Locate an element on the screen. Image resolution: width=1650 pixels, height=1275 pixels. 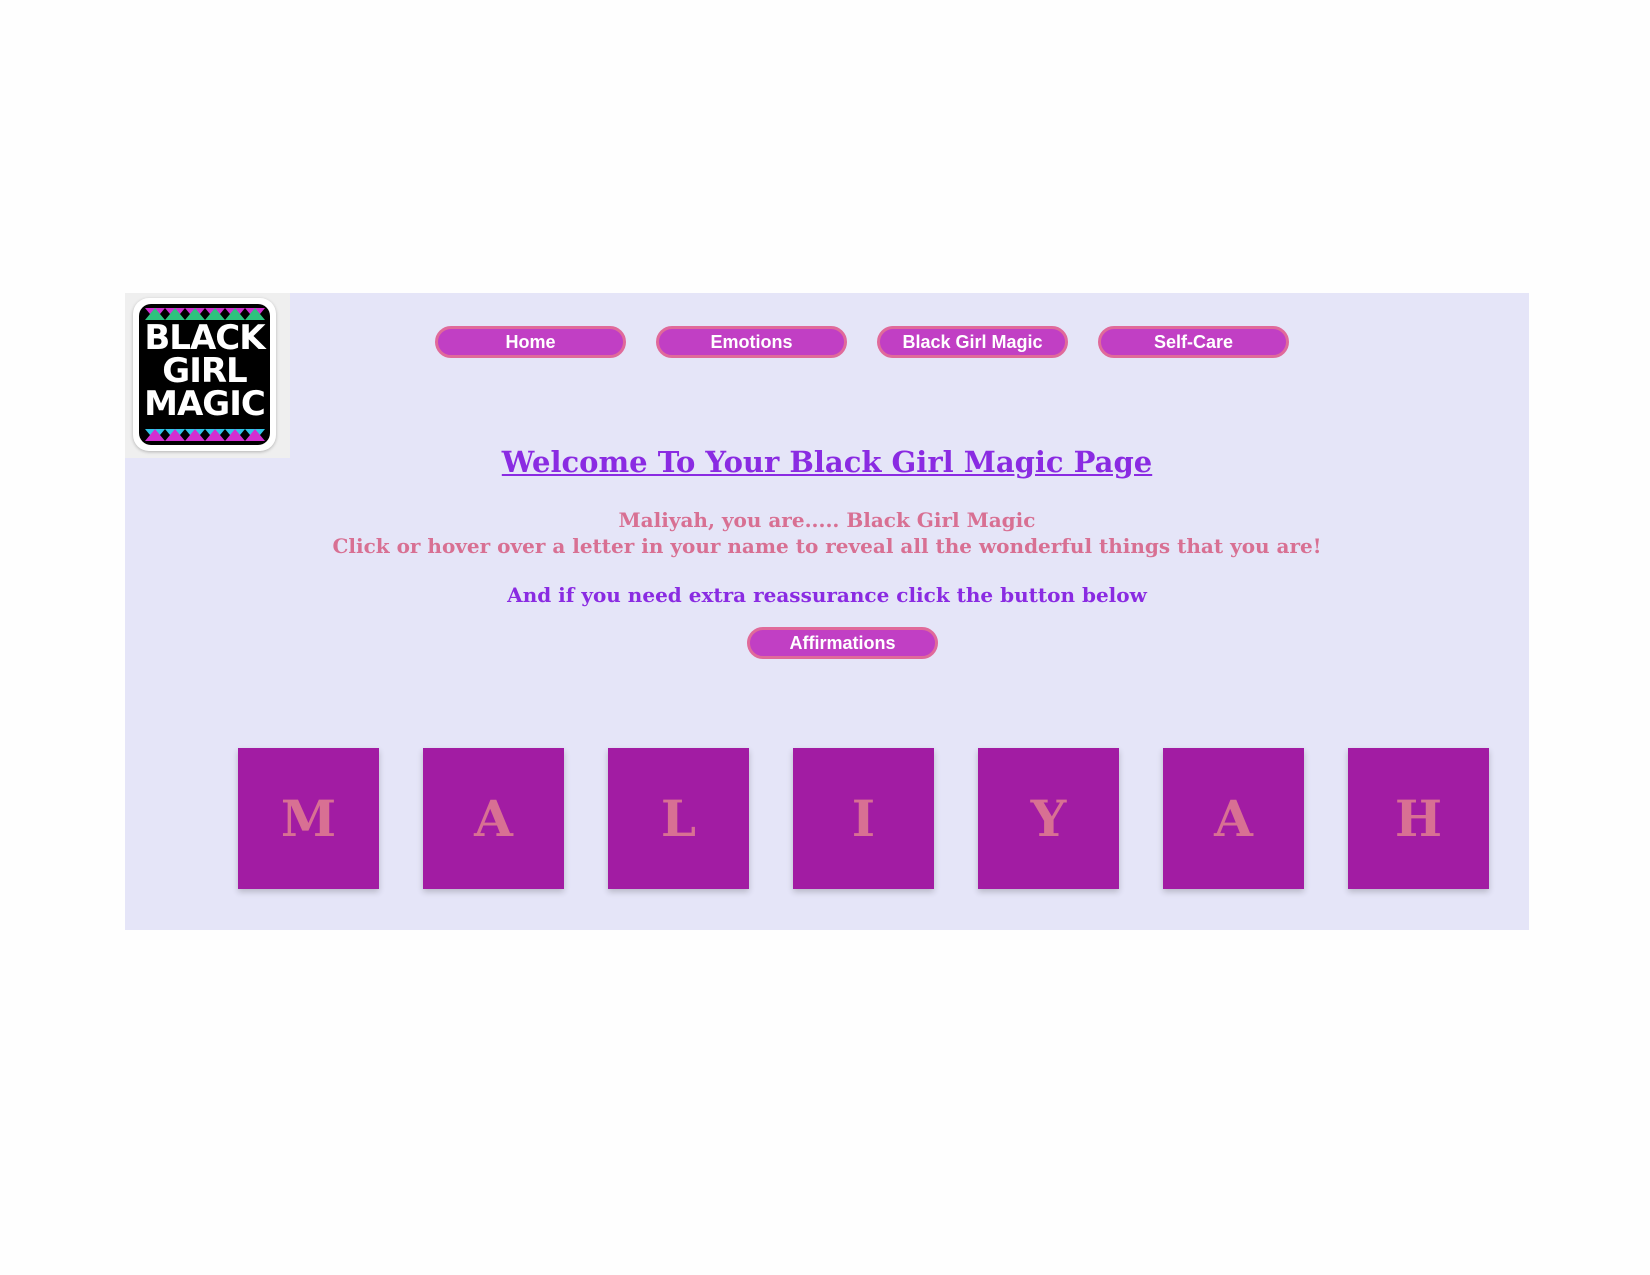
logo-sticker: BLACK GIRL MAGIC is located at coordinates (204, 374).